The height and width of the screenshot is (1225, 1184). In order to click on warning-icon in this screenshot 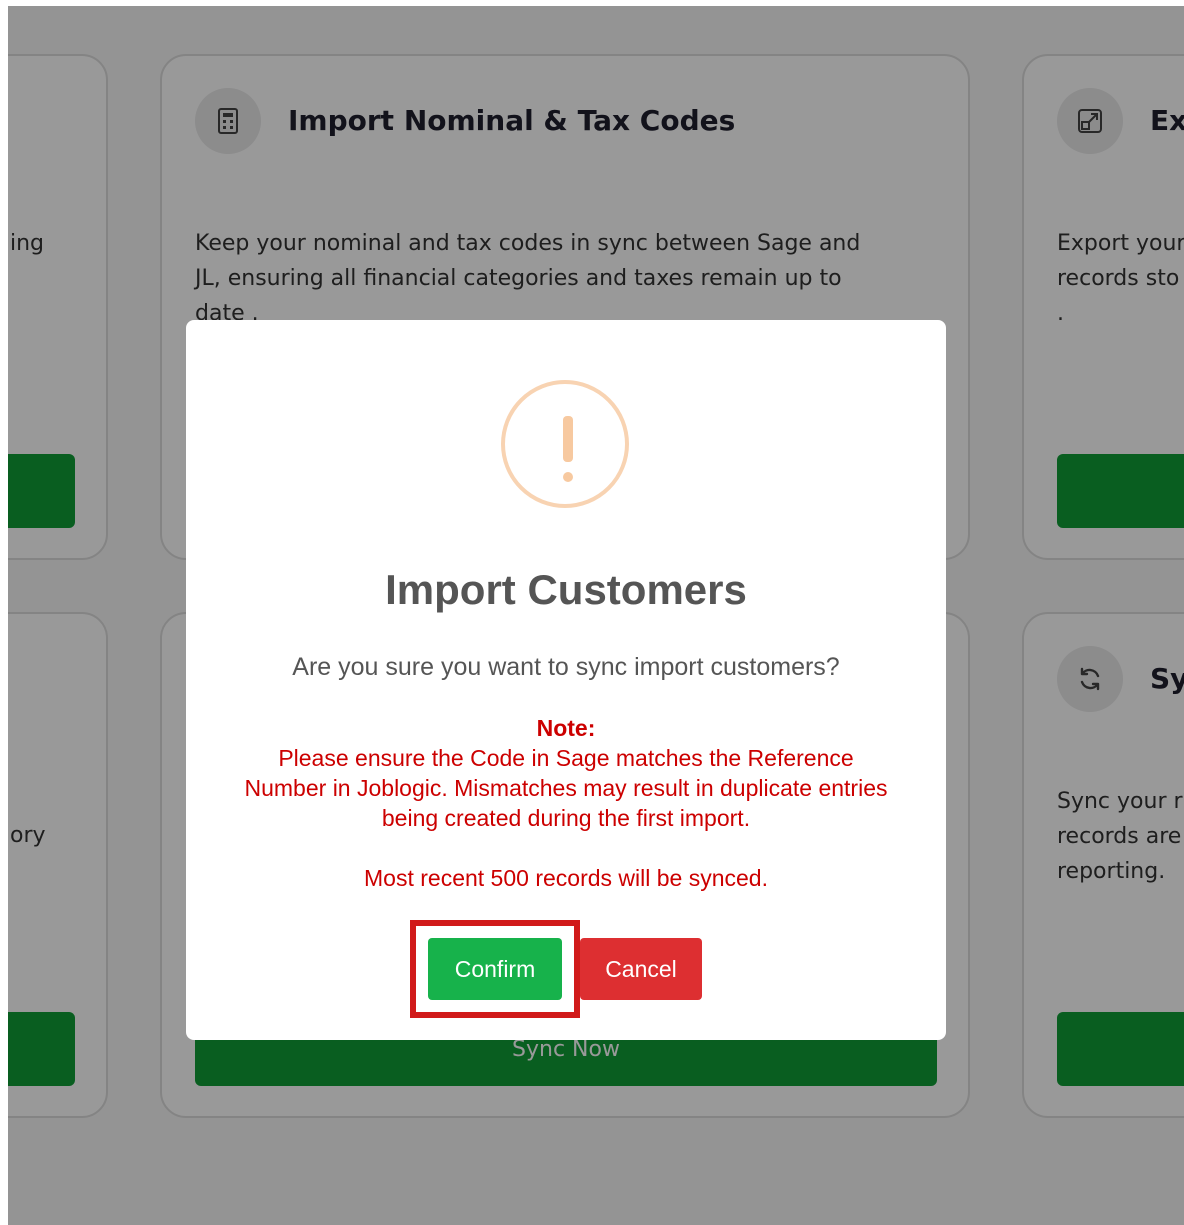, I will do `click(565, 444)`.